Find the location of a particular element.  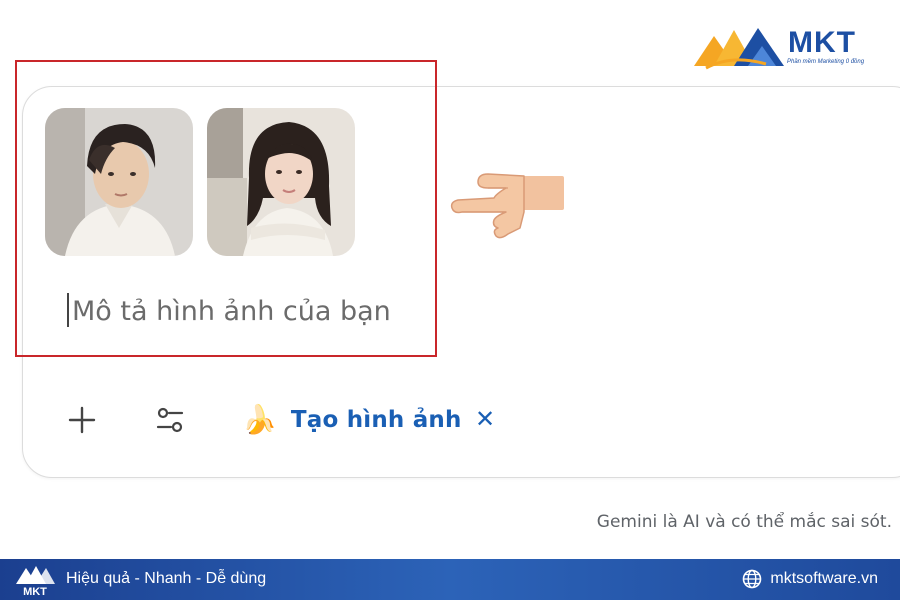

logo-tagline: Phần mềm Marketing 0 đồng is located at coordinates (826, 62).